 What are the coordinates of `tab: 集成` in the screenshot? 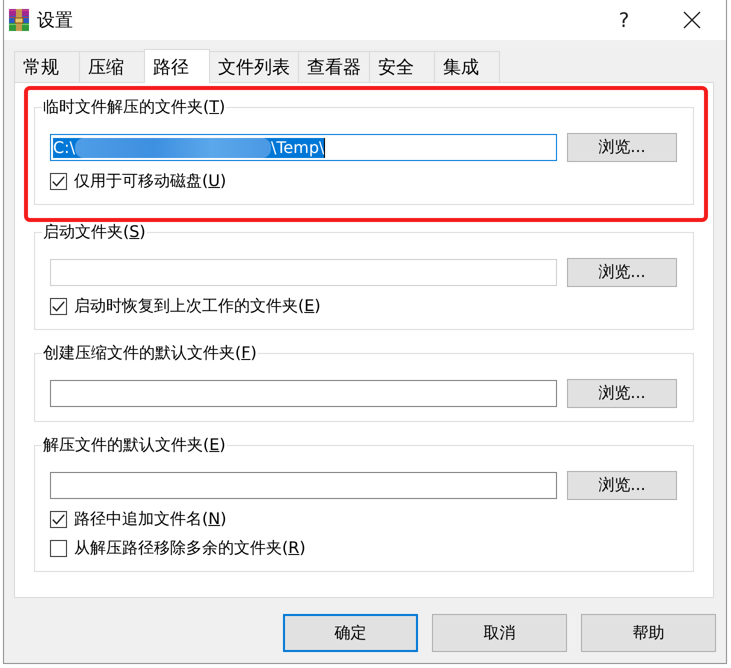 It's located at (467, 66).